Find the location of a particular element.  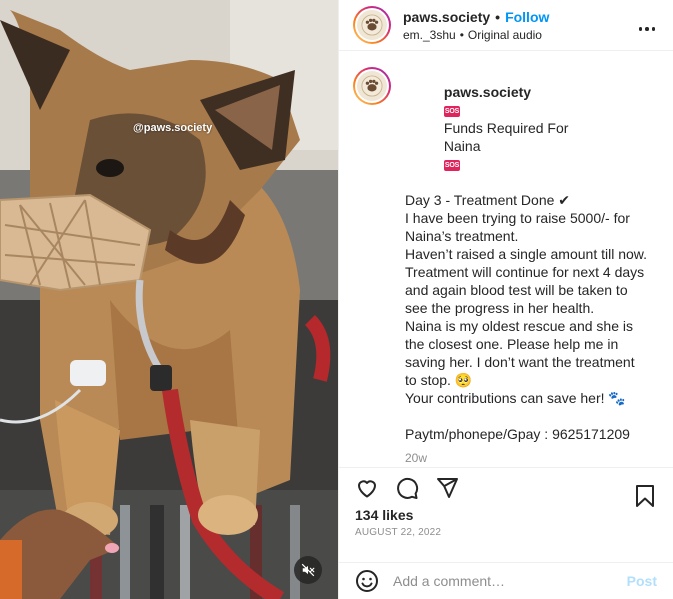

emoji-button is located at coordinates (367, 581).